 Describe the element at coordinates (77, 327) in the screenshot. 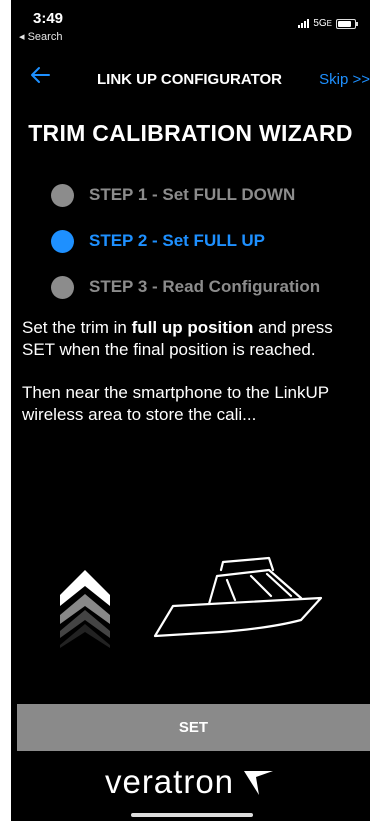

I see `instruction-text: Set the trim in` at that location.